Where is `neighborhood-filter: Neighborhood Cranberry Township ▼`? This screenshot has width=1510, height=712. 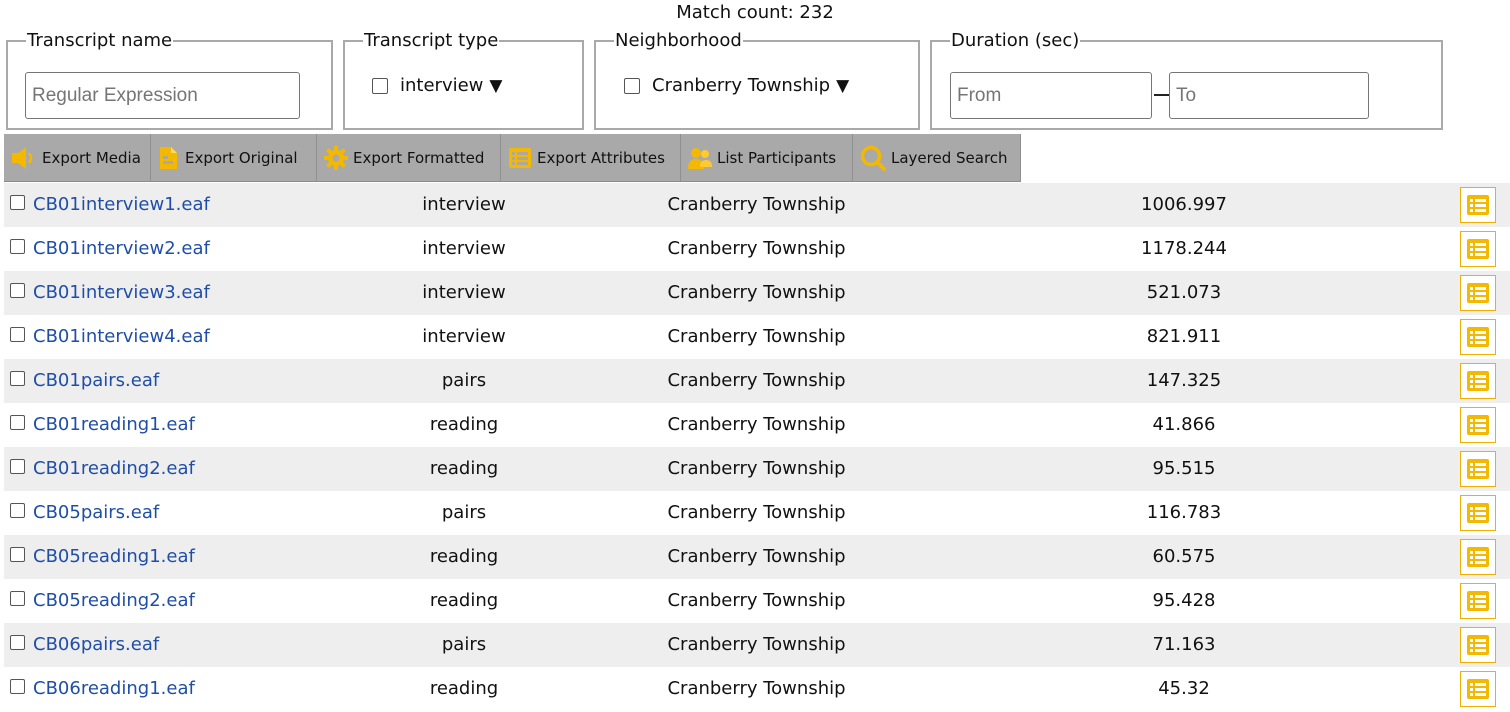 neighborhood-filter: Neighborhood Cranberry Township ▼ is located at coordinates (757, 80).